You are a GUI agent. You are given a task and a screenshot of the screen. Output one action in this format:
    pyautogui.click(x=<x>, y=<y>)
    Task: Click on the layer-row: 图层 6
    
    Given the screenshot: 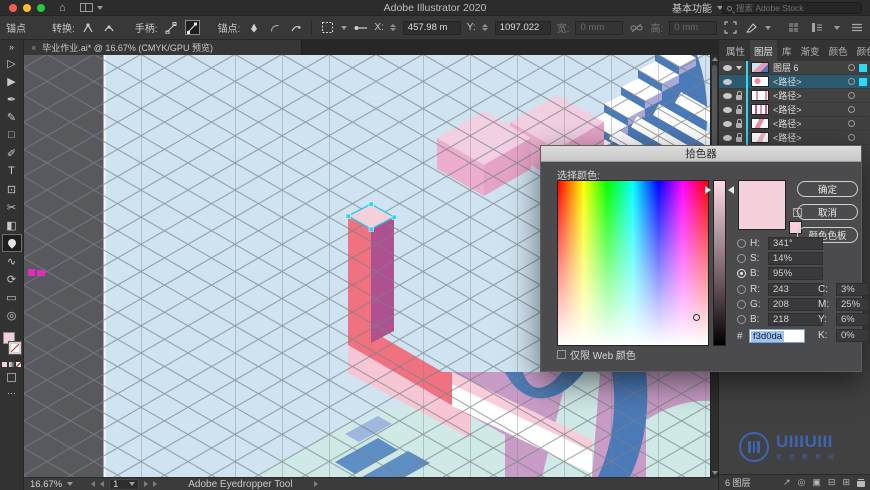 What is the action you would take?
    pyautogui.click(x=794, y=67)
    